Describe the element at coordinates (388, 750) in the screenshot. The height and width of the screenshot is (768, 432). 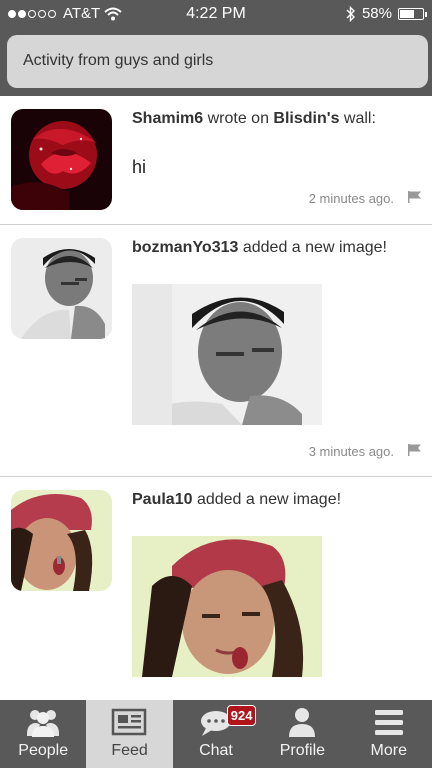
I see `tab-label: More` at that location.